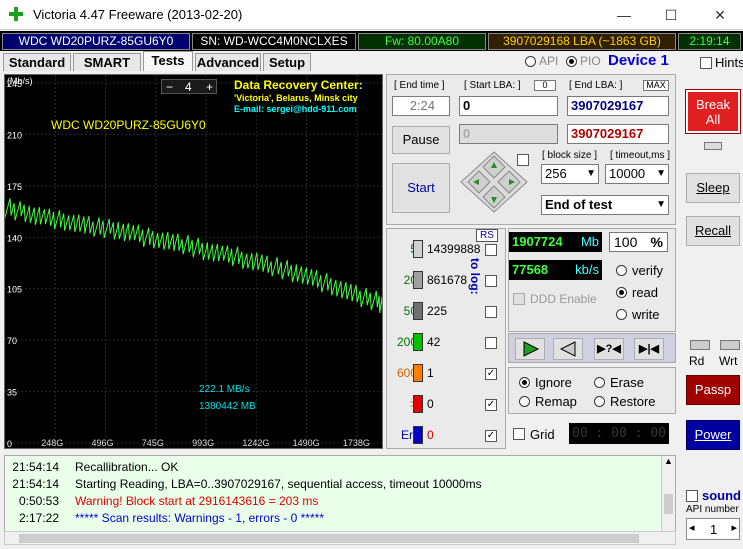 This screenshot has height=549, width=743. I want to click on histogram-row: 600 1 ✓, so click(446, 374).